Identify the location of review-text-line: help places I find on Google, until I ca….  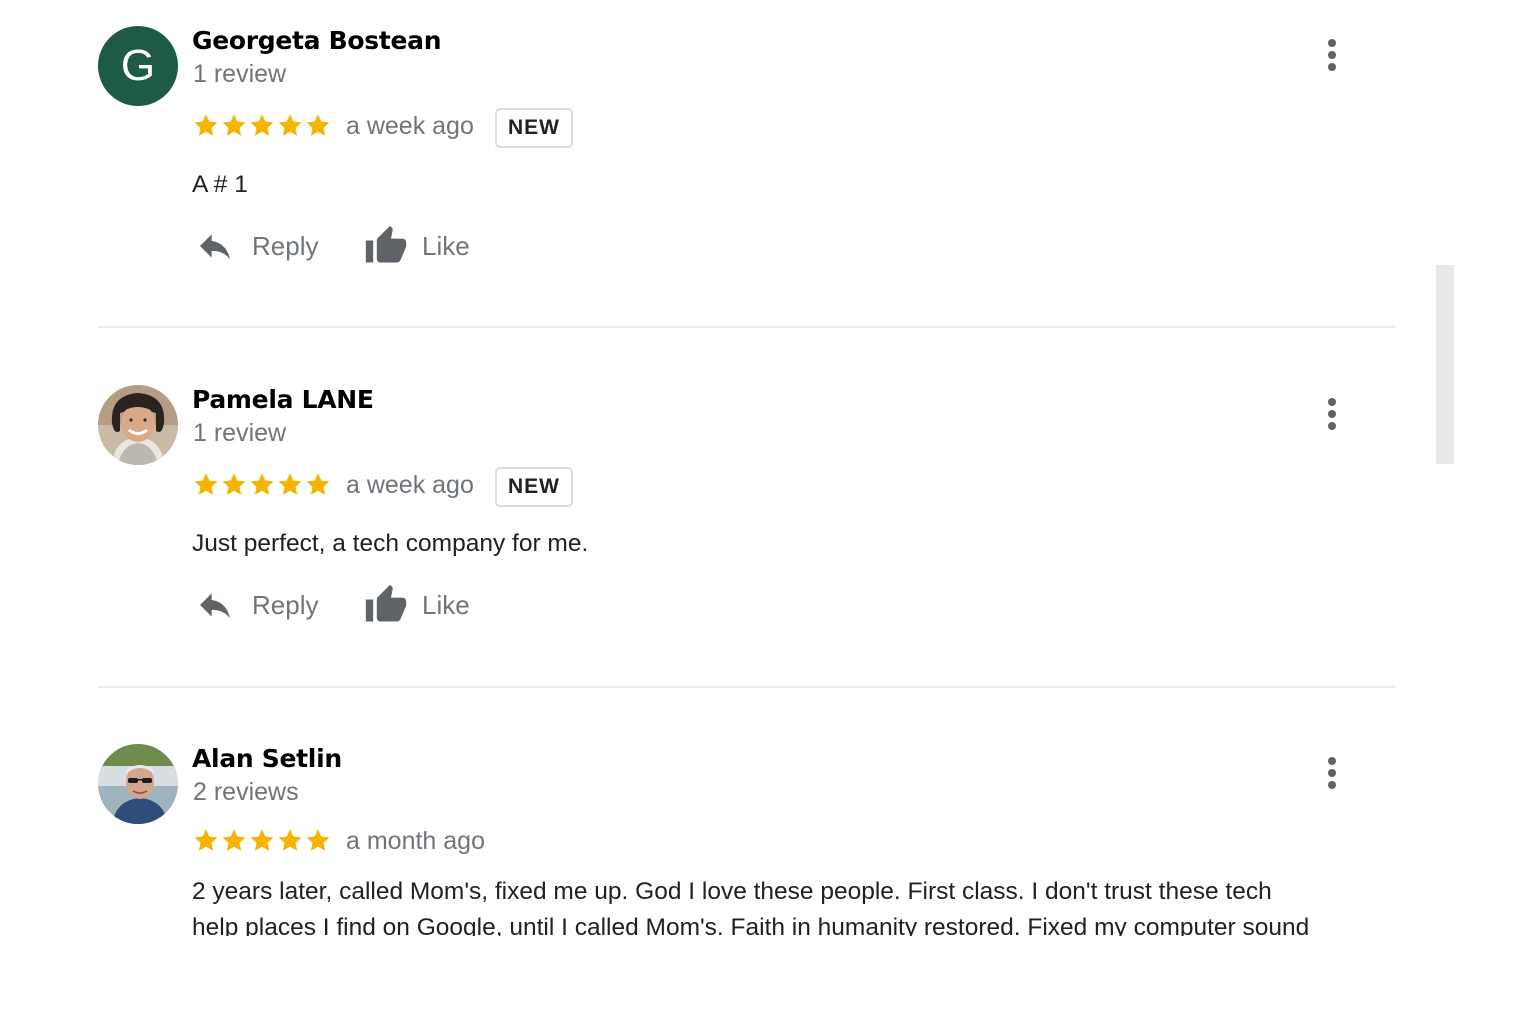
(751, 925).